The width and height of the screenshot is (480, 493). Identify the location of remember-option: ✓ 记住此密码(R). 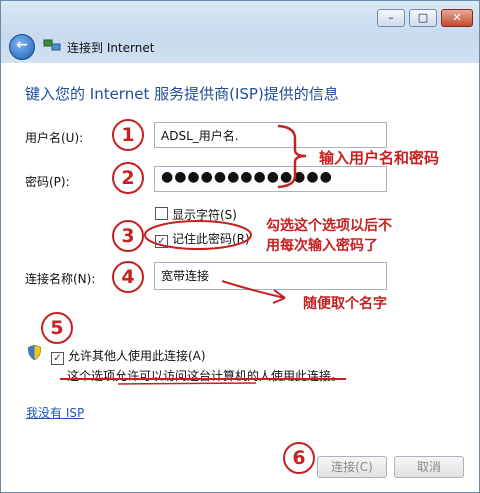
(202, 239).